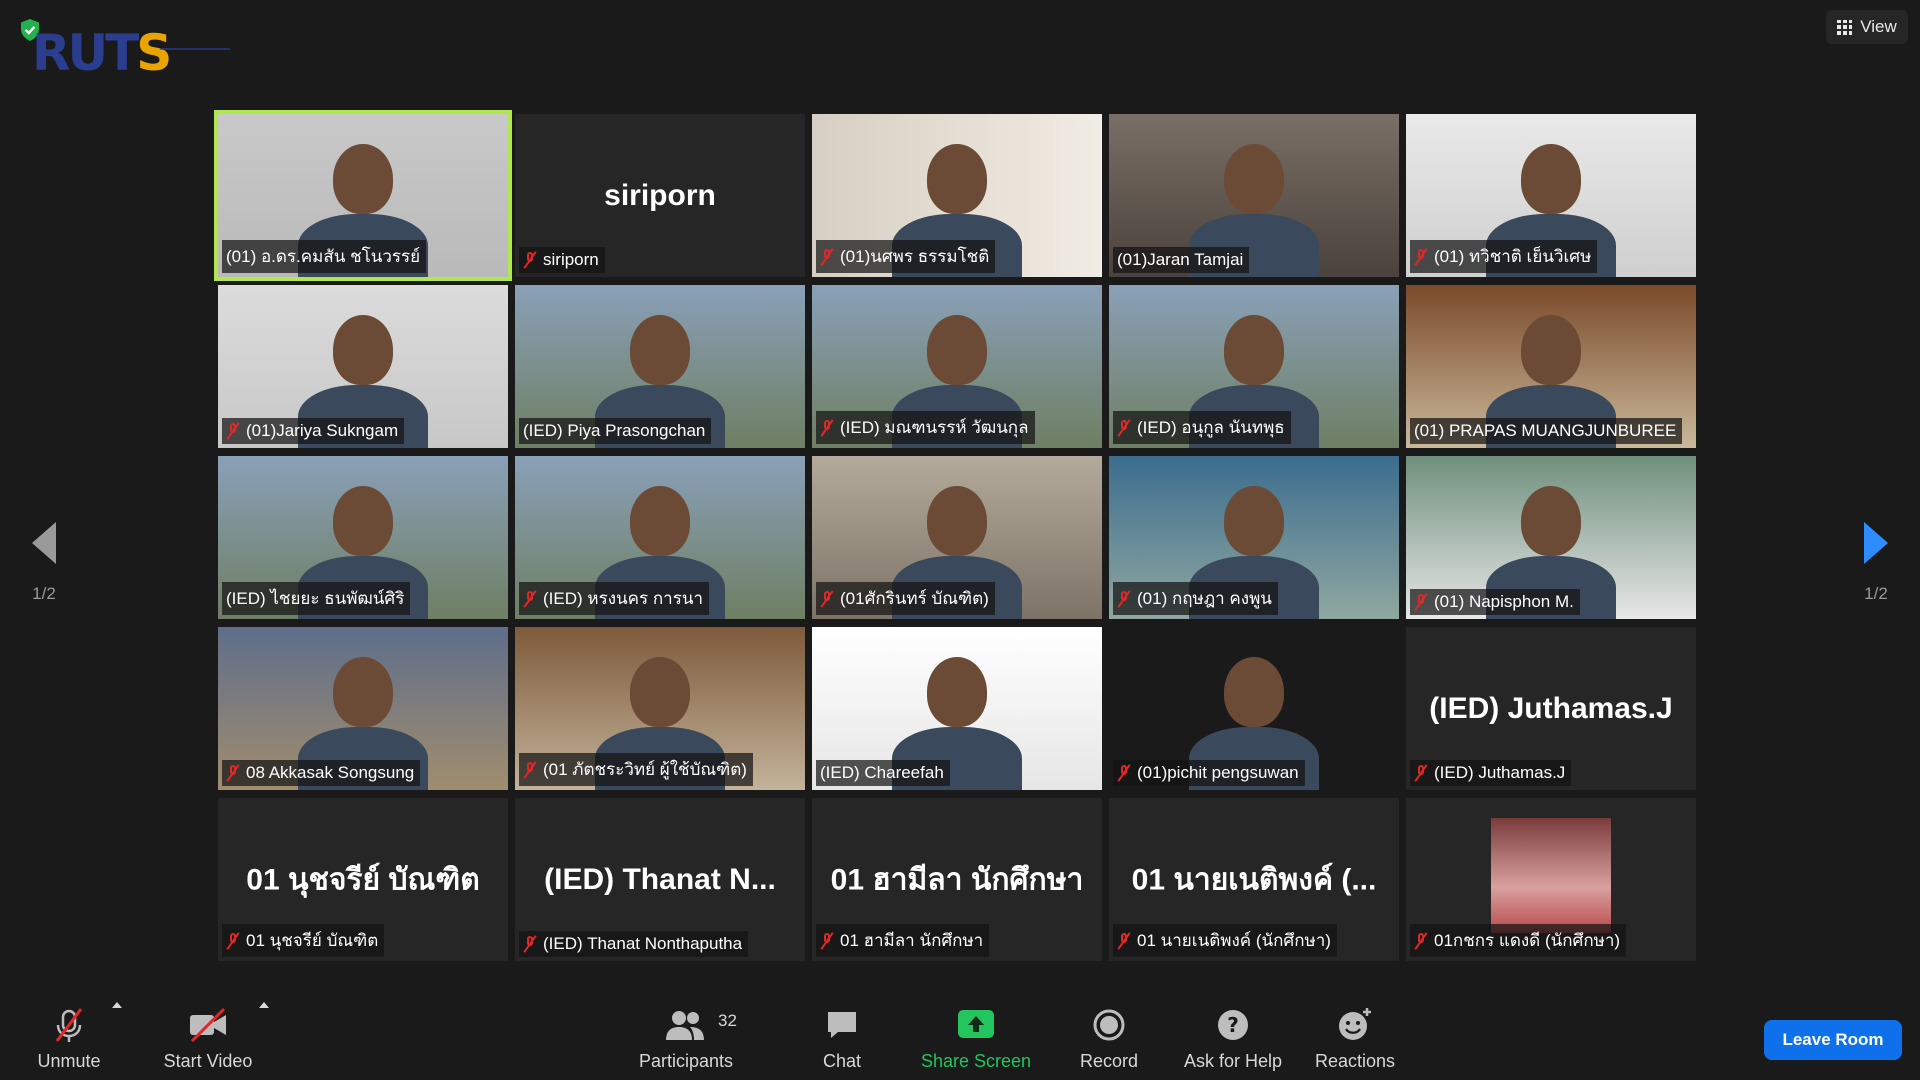  I want to click on participant-tile: (01ศักรินทร์ บัณฑิต), so click(957, 537).